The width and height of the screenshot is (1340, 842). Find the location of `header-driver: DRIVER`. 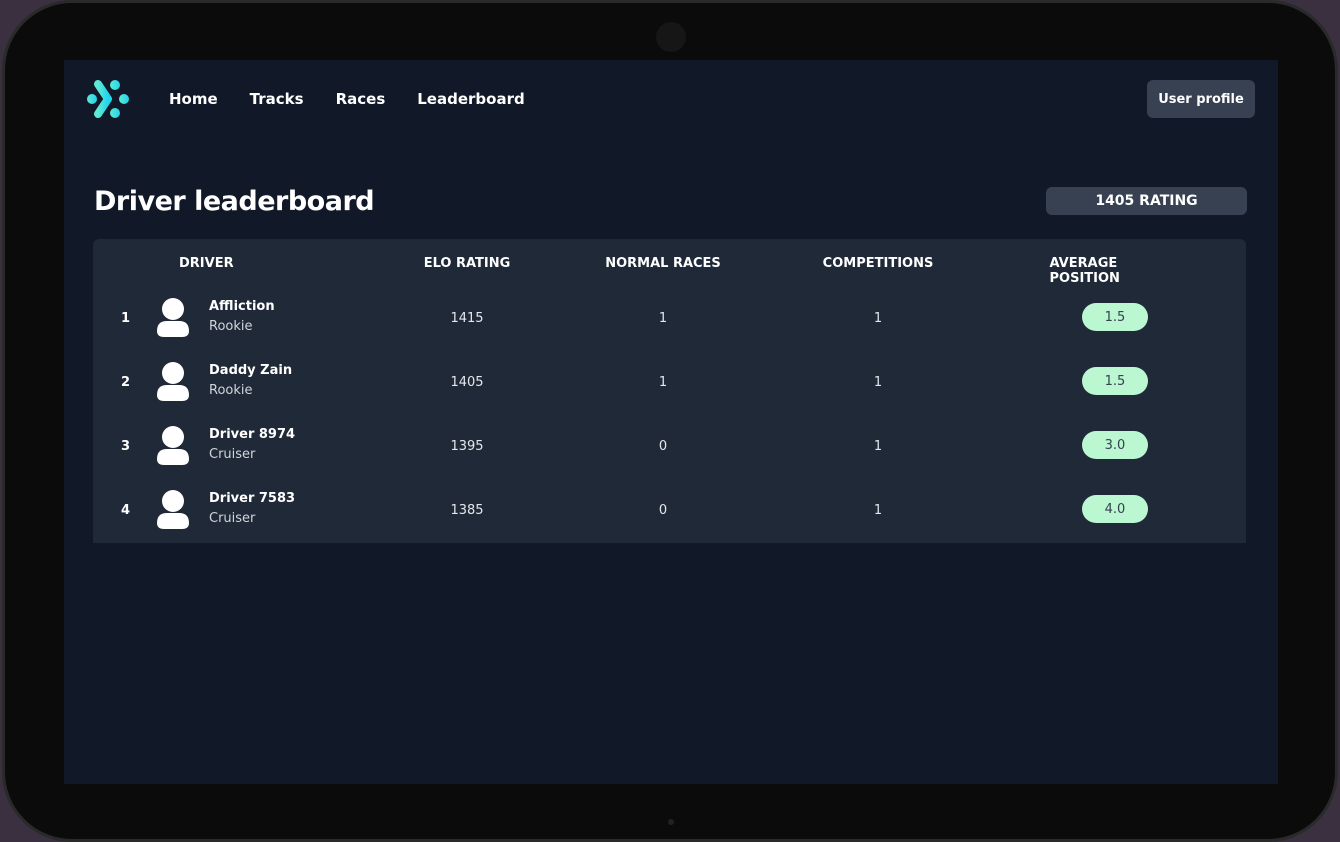

header-driver: DRIVER is located at coordinates (206, 263).